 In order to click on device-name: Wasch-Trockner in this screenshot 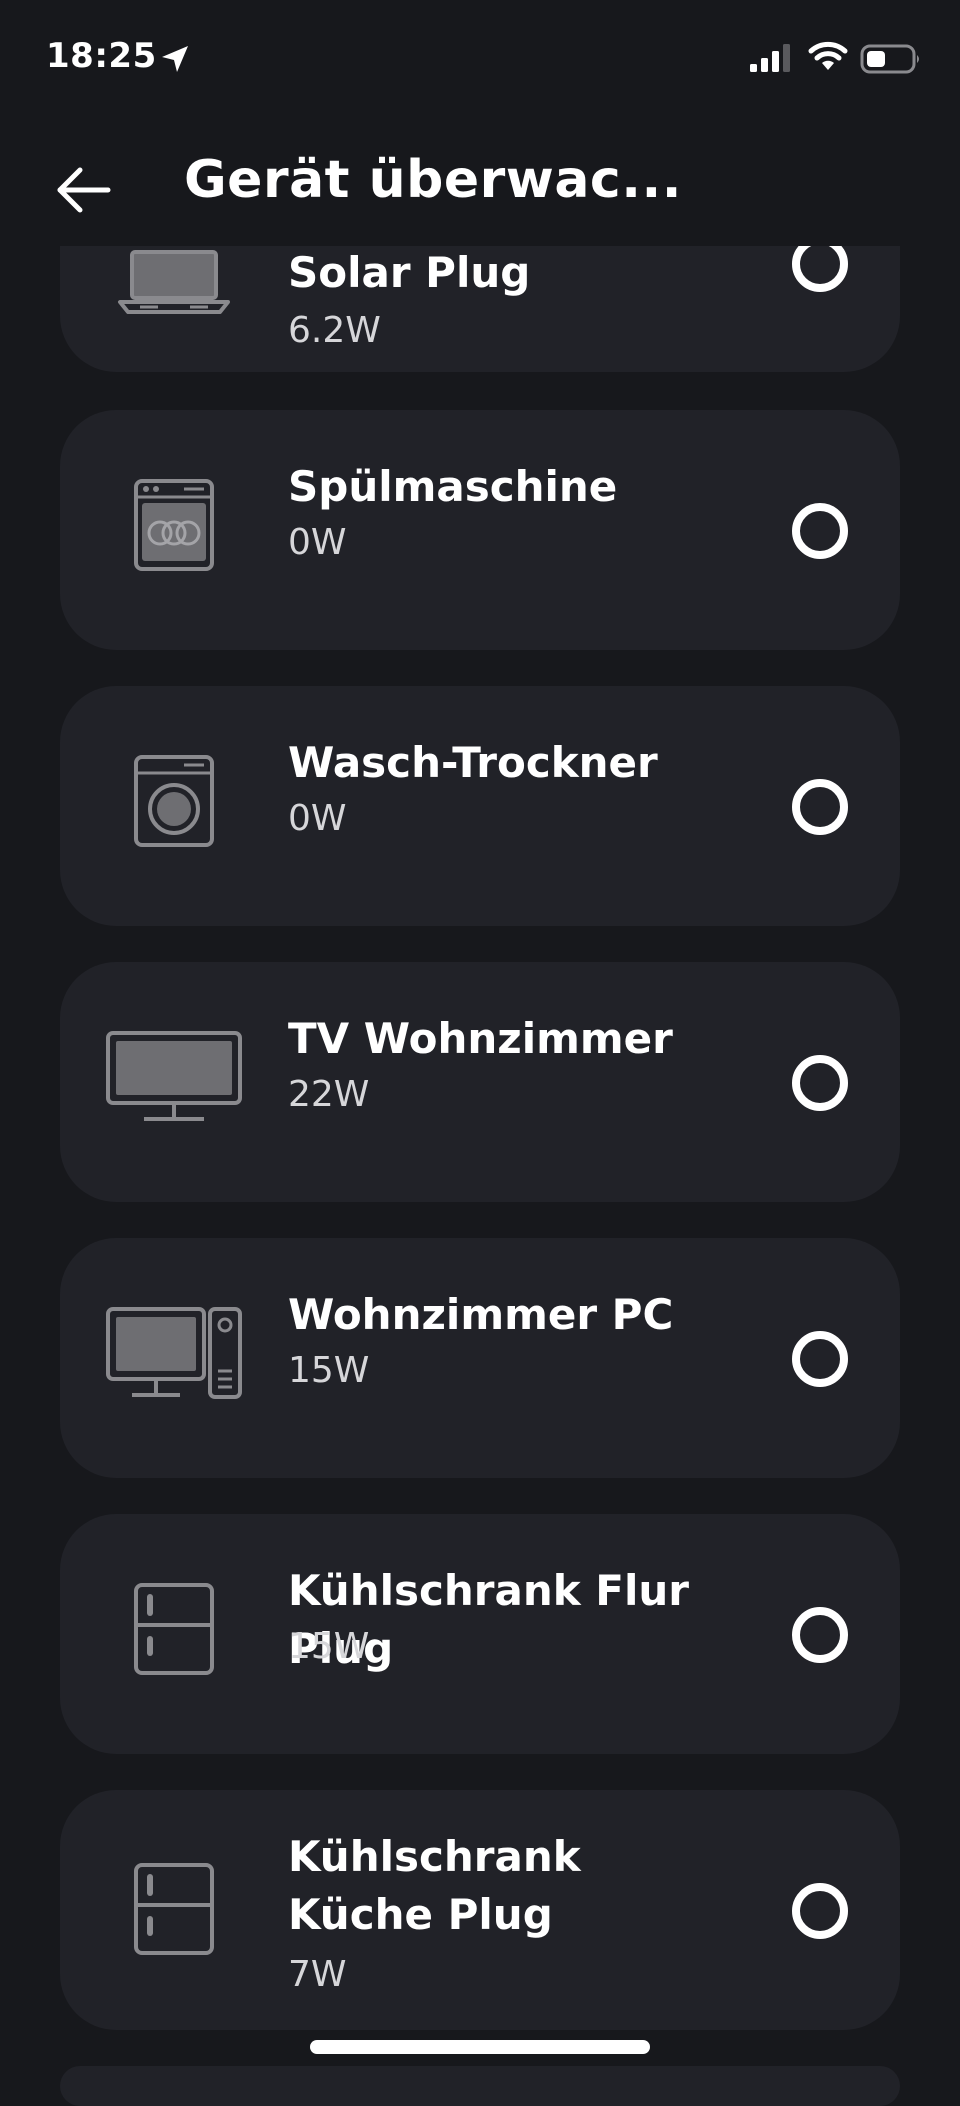, I will do `click(473, 762)`.